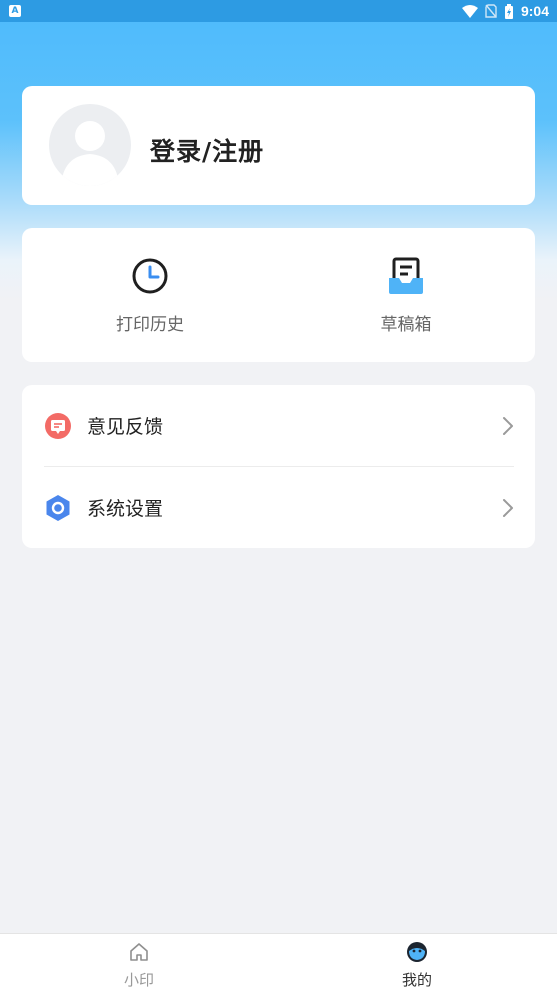  Describe the element at coordinates (150, 325) in the screenshot. I see `shortcut-label: 打印历史` at that location.